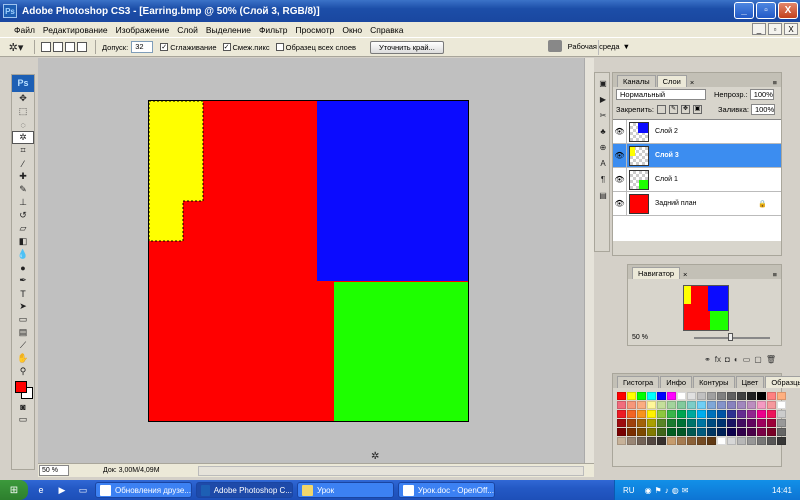 This screenshot has width=800, height=500. Describe the element at coordinates (603, 147) in the screenshot. I see `clone-source-panel-icon: ⊕` at that location.